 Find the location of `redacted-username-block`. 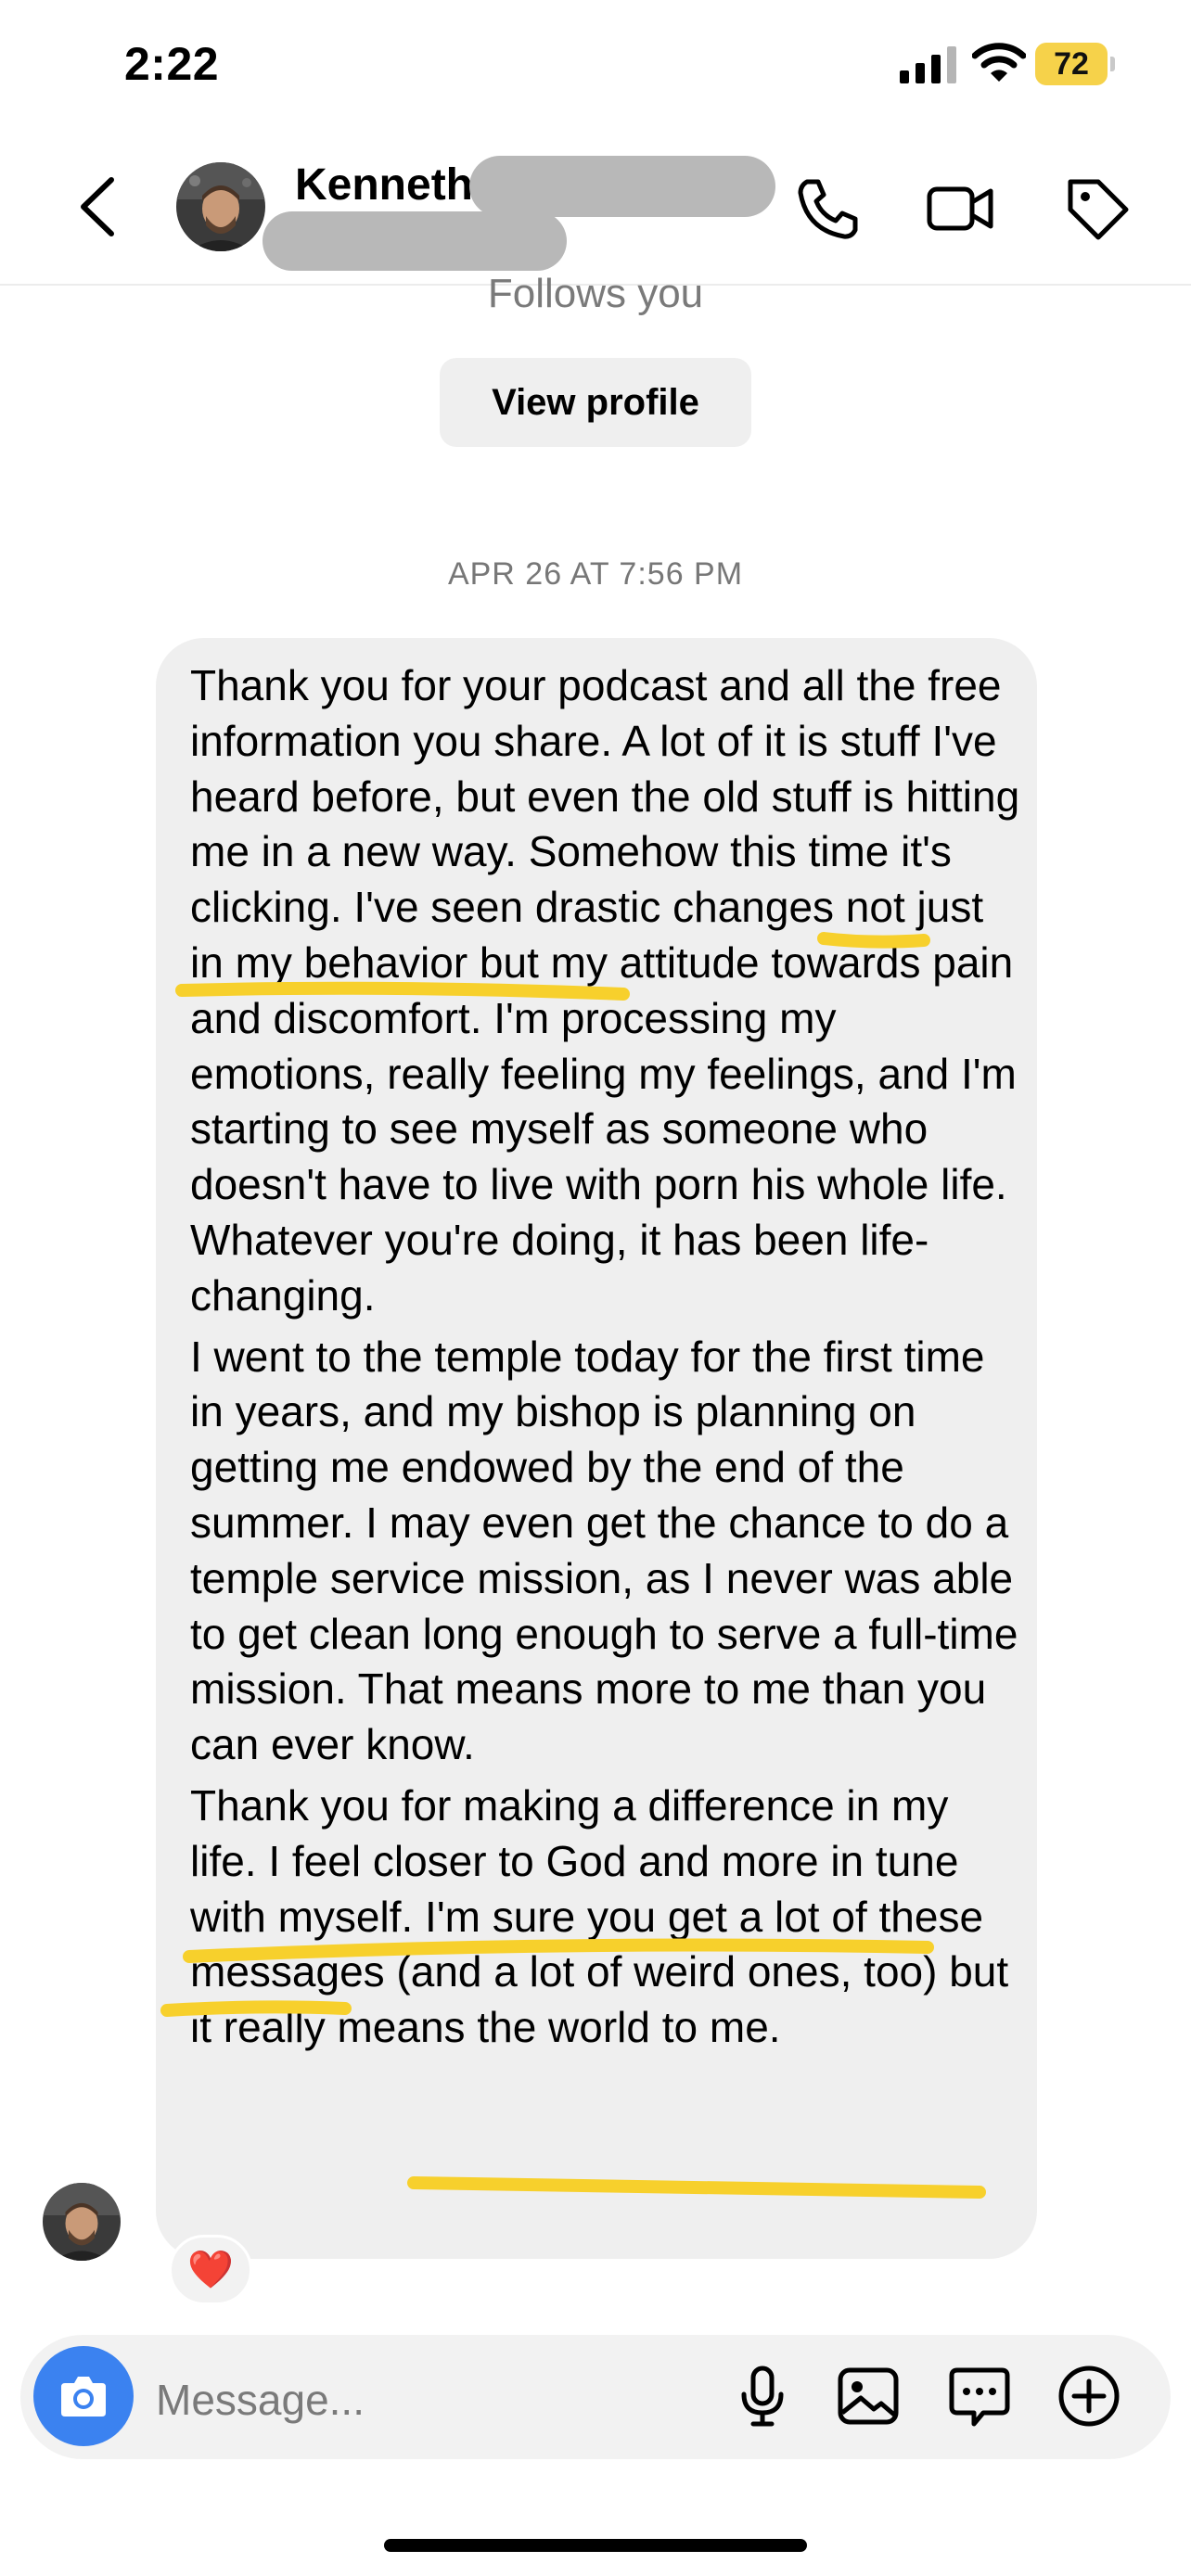

redacted-username-block is located at coordinates (415, 241).